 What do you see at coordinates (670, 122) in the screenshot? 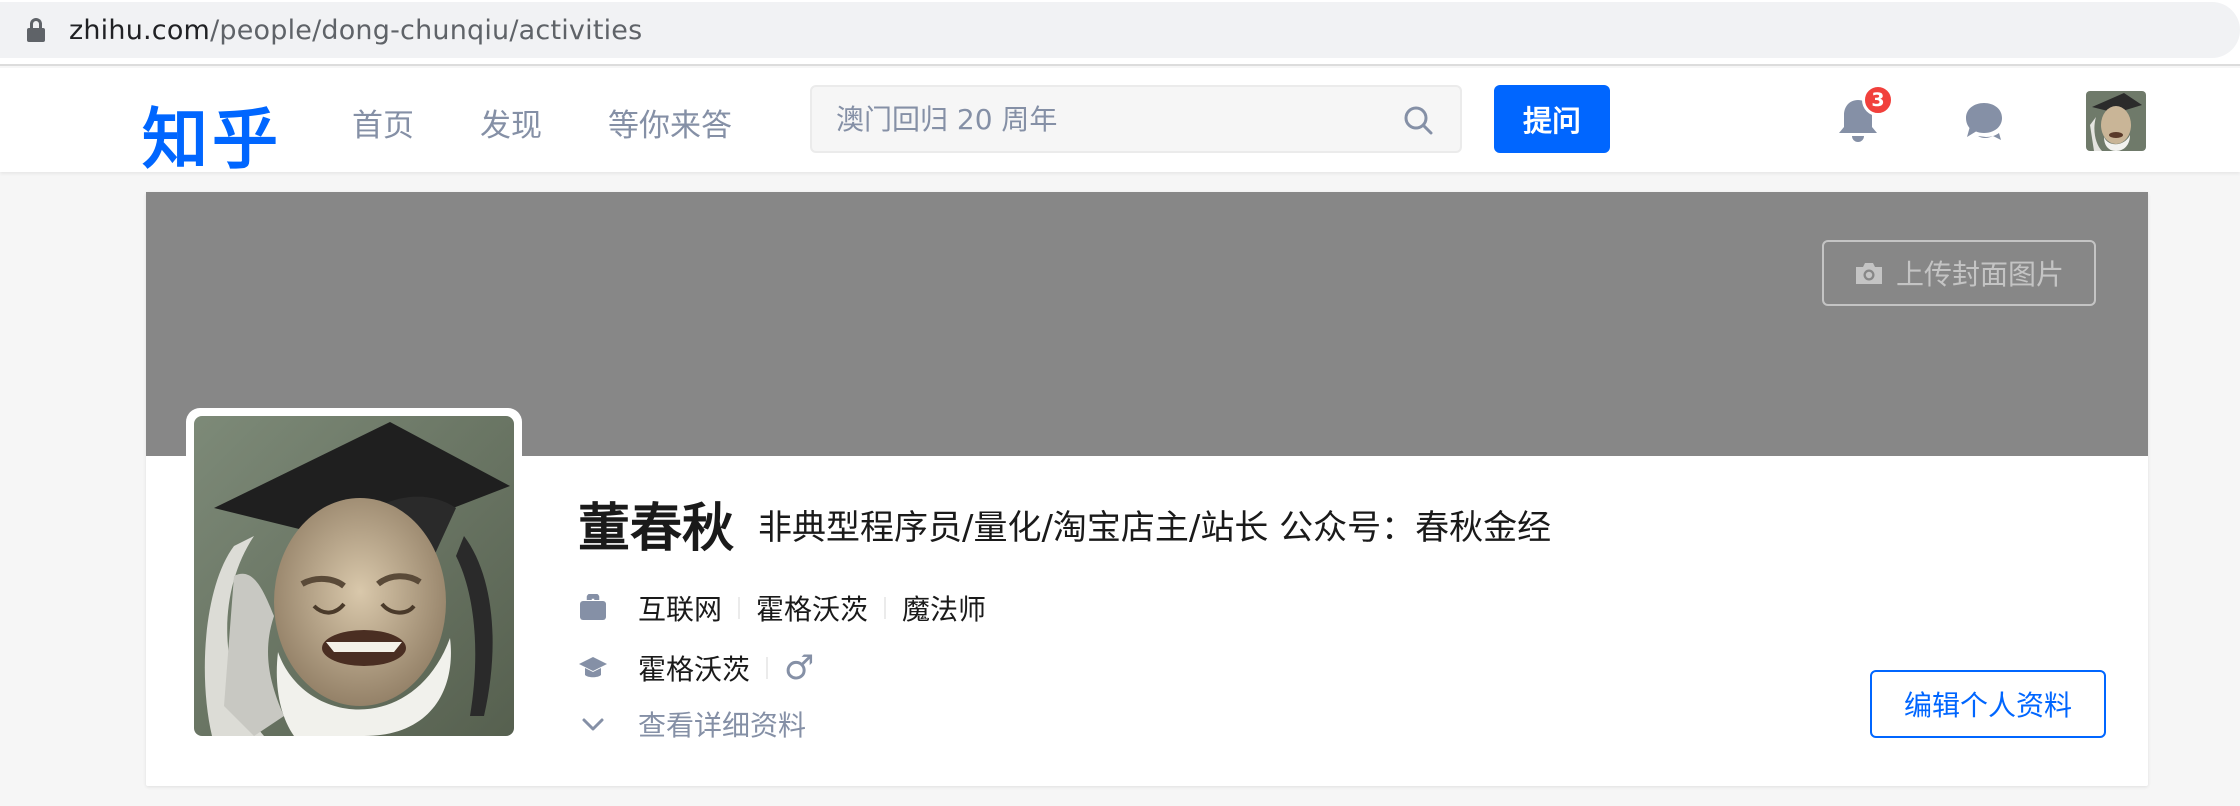
I see `nav-waiting-answers: 等你来答` at bounding box center [670, 122].